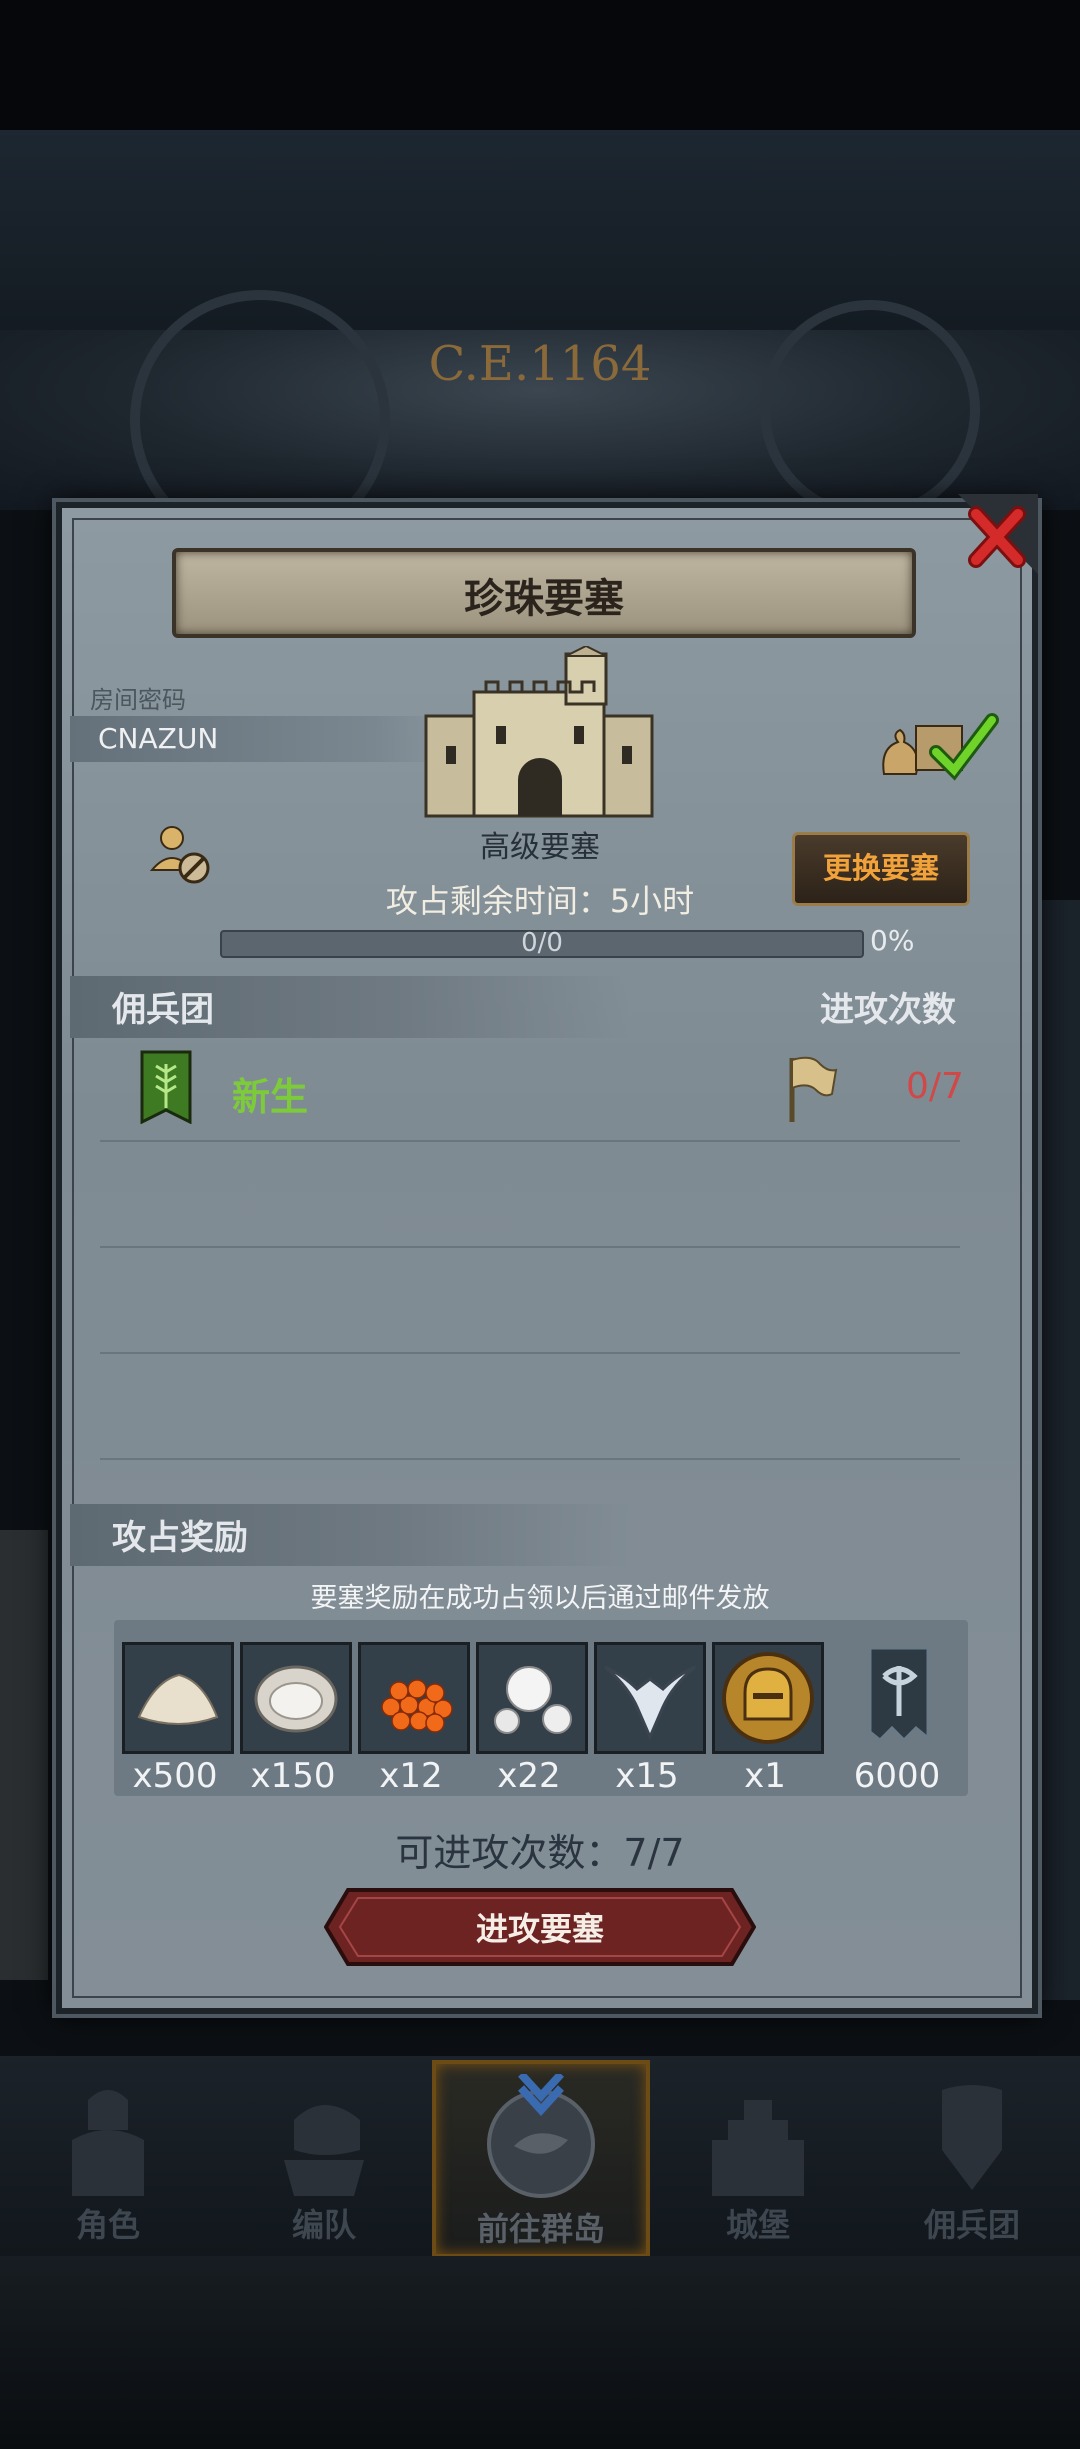 This screenshot has height=2449, width=1080. I want to click on attack-fortress-button: 进攻要塞, so click(540, 1927).